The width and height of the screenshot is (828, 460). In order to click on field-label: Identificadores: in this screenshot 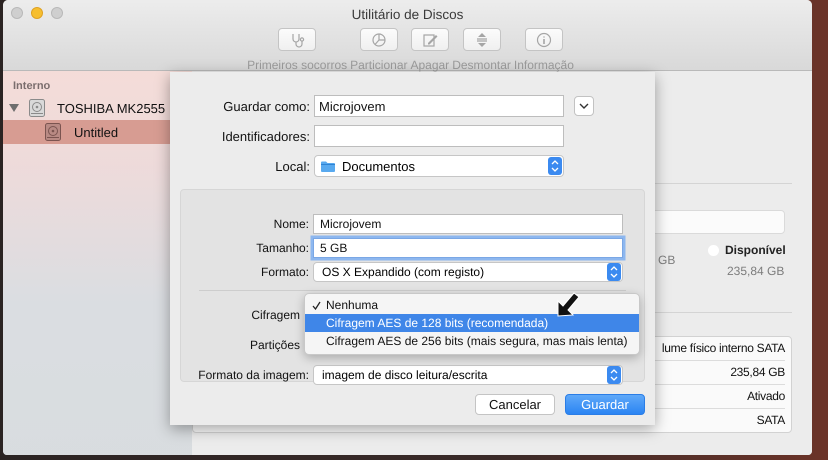, I will do `click(265, 136)`.